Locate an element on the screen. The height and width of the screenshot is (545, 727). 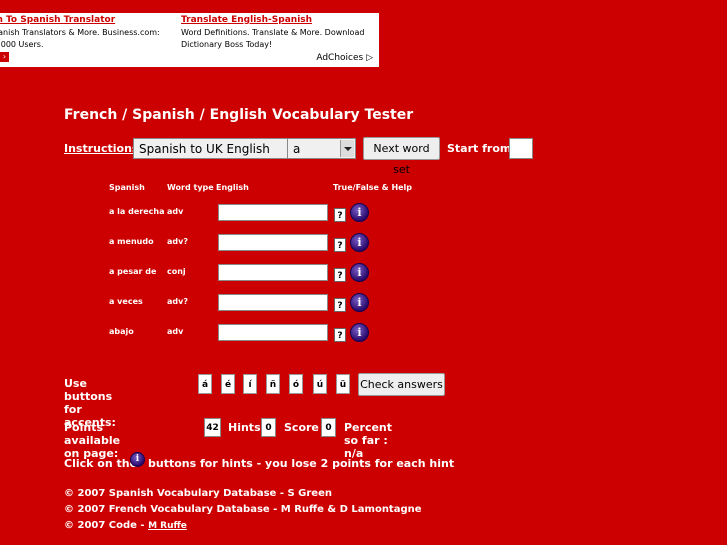
start-from-label: Start from: is located at coordinates (481, 148).